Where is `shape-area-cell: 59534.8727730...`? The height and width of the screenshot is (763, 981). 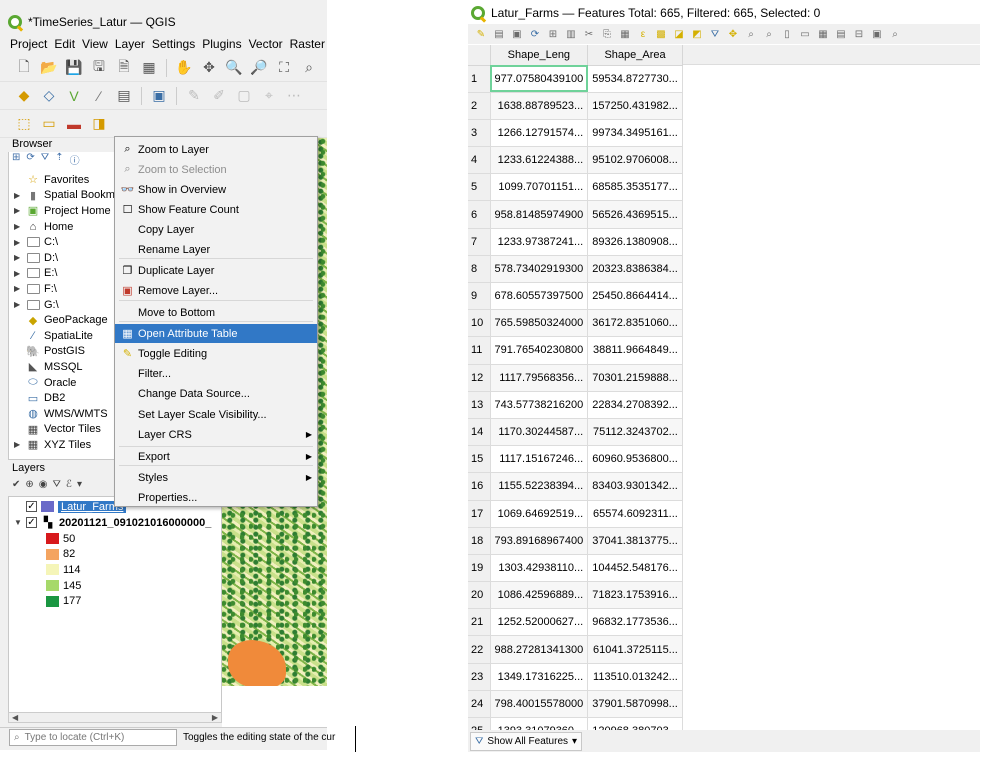 shape-area-cell: 59534.8727730... is located at coordinates (635, 79).